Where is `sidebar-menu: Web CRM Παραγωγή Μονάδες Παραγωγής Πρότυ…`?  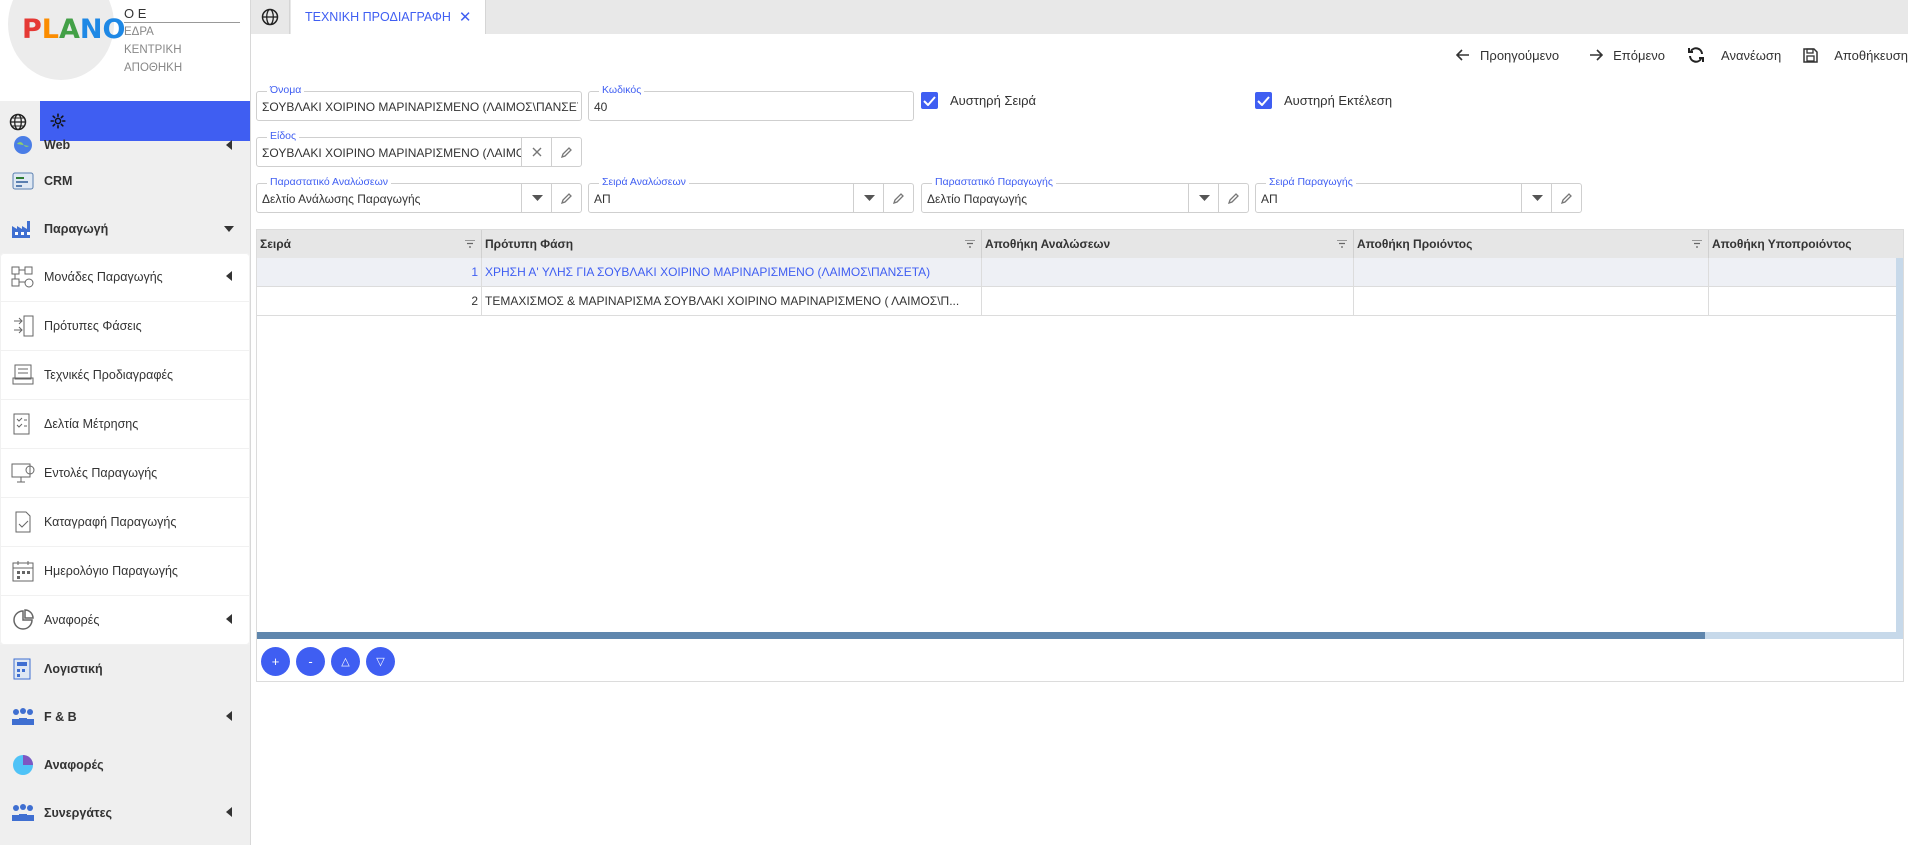
sidebar-menu: Web CRM Παραγωγή Μονάδες Παραγωγής Πρότυ… is located at coordinates (125, 486).